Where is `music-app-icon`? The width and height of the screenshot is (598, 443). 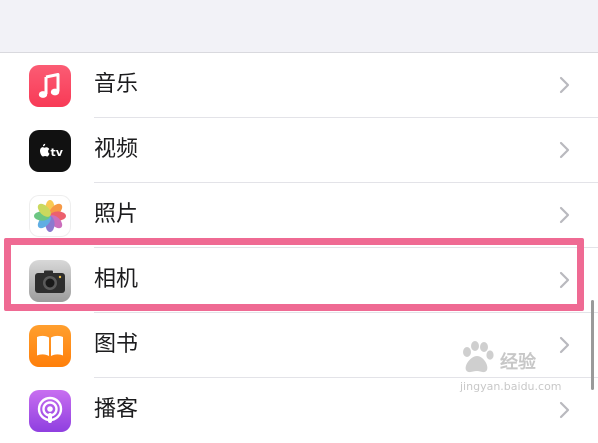 music-app-icon is located at coordinates (50, 86).